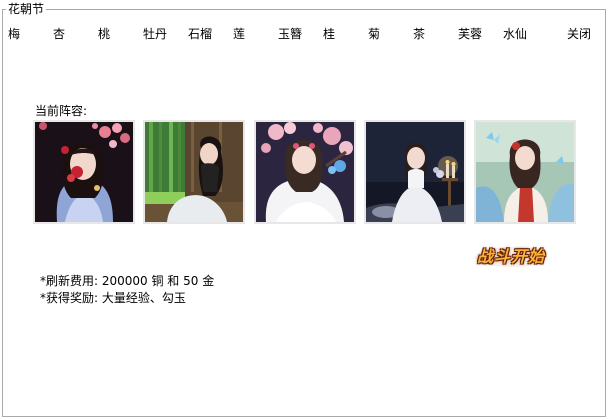 The image size is (610, 420). I want to click on start-battle-button: 战斗开始, so click(511, 257).